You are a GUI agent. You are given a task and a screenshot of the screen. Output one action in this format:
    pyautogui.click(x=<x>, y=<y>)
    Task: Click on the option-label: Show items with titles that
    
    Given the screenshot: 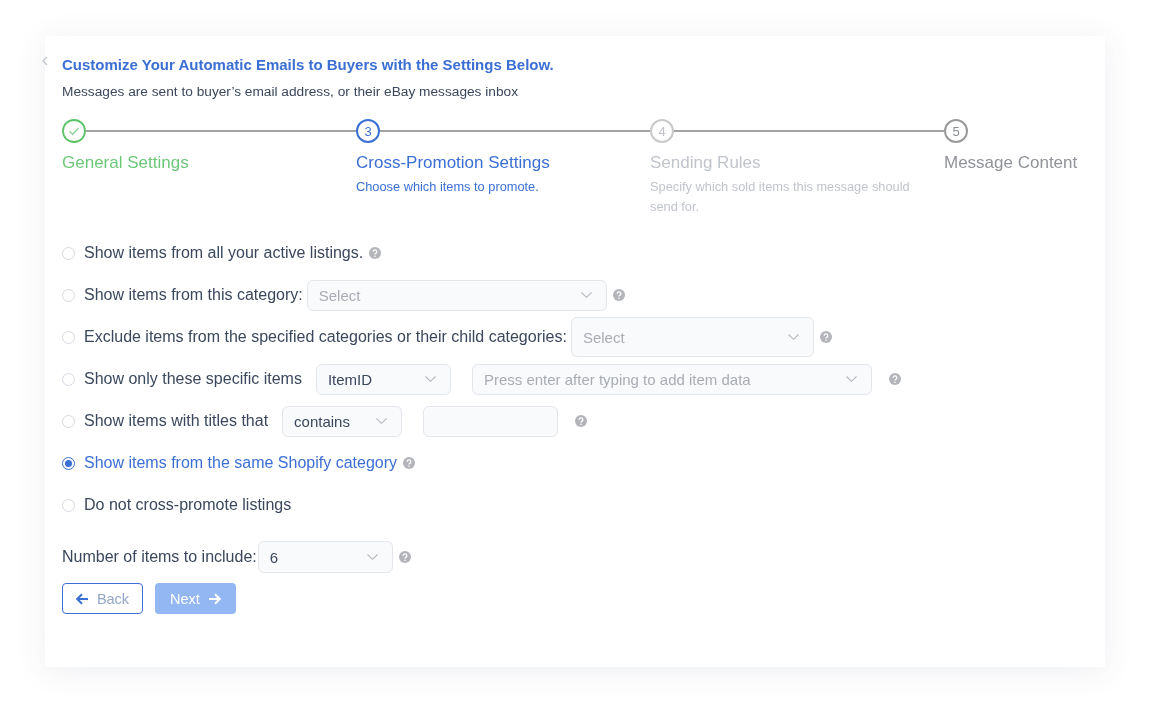 What is the action you would take?
    pyautogui.click(x=176, y=421)
    